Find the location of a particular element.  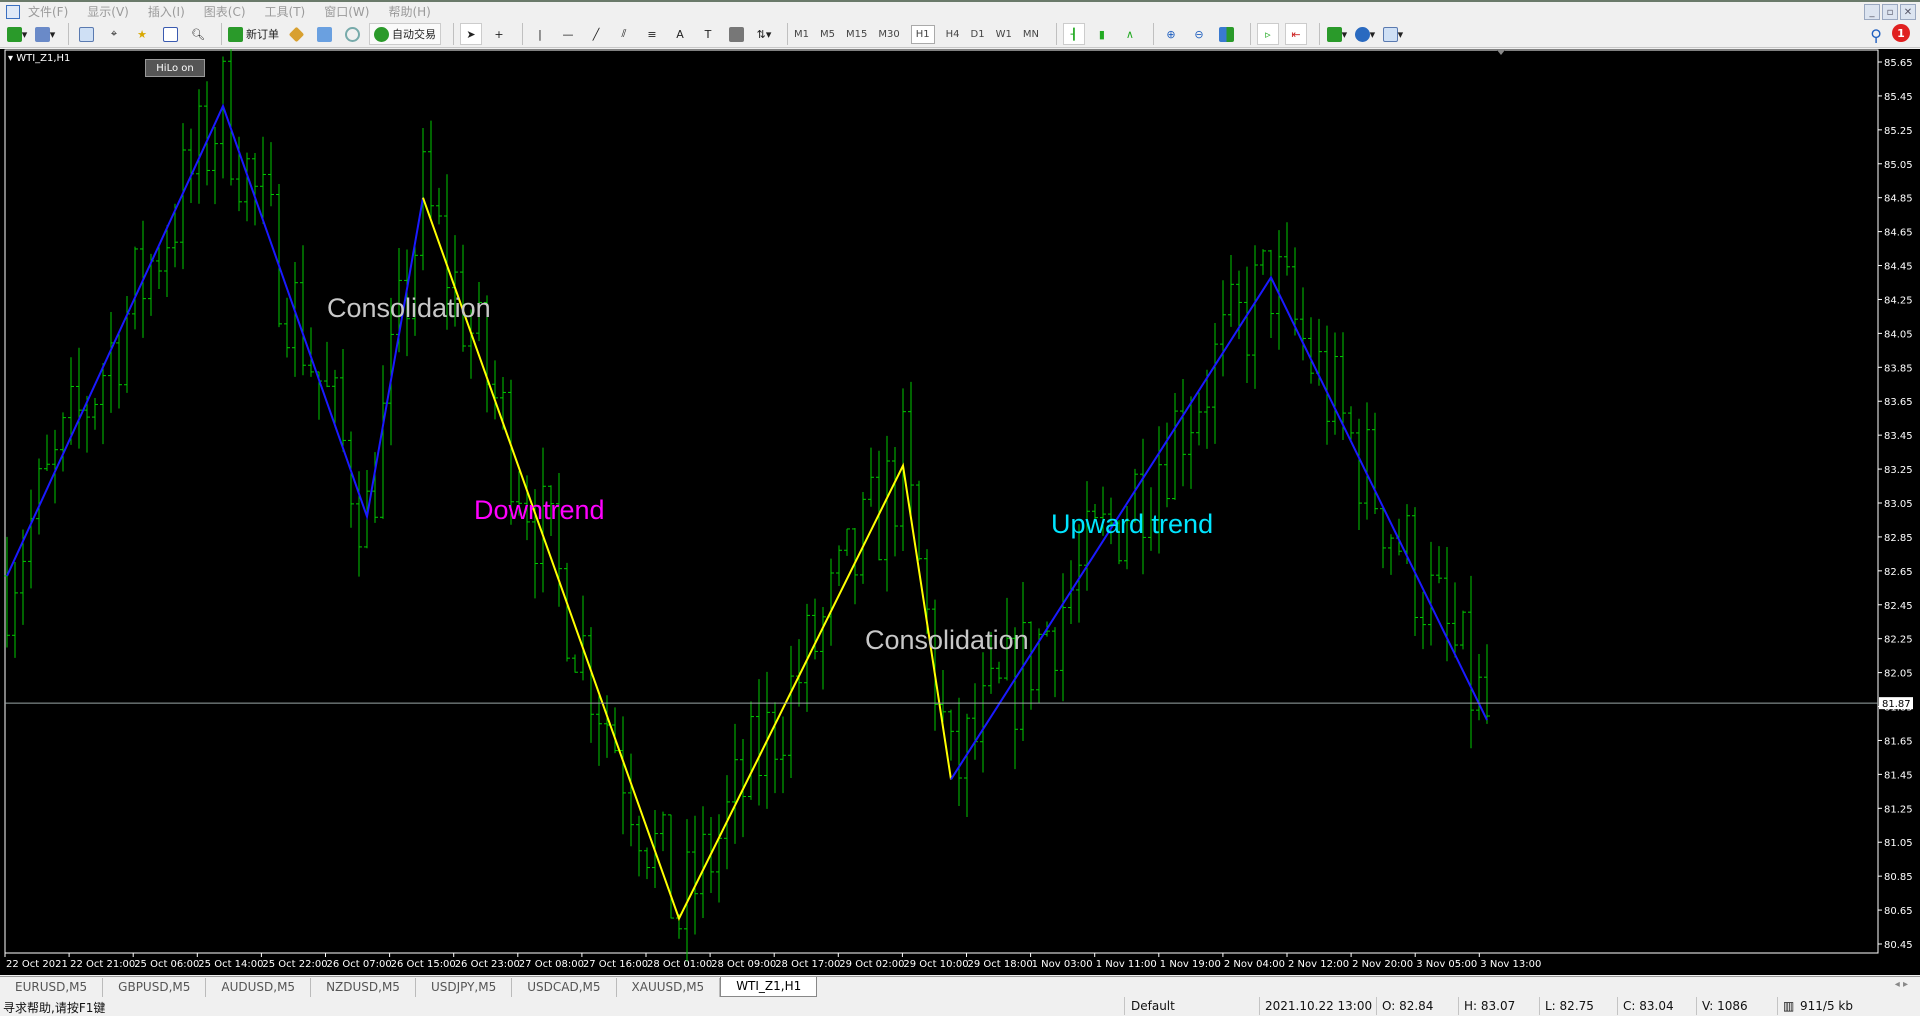

price-tick-label: 83.85 is located at coordinates (1898, 368).